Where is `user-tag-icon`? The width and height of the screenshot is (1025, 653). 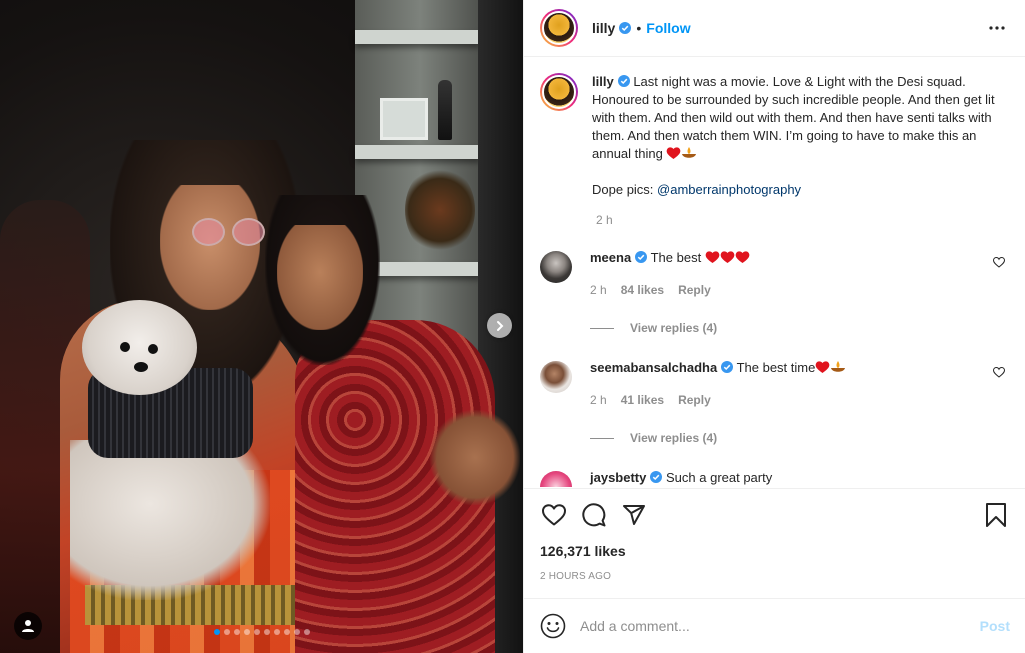 user-tag-icon is located at coordinates (28, 626).